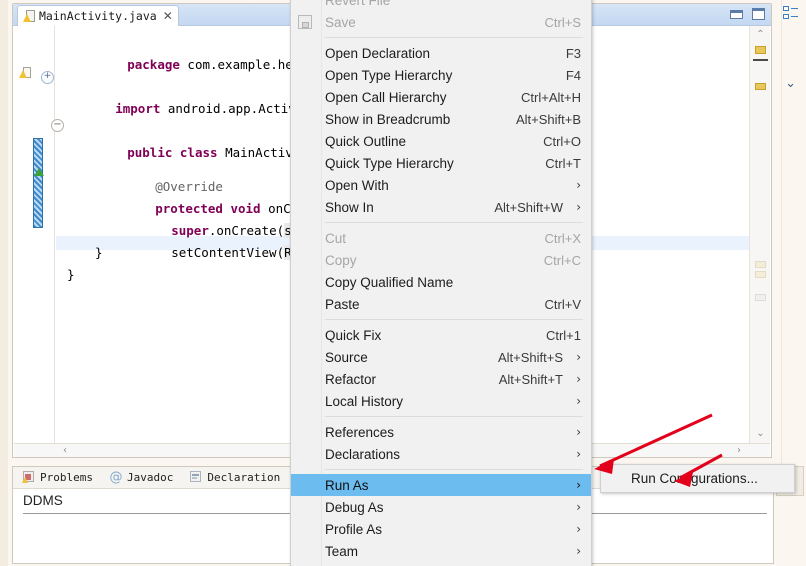  I want to click on menu-item-compare-with: Compare With›, so click(441, 564).